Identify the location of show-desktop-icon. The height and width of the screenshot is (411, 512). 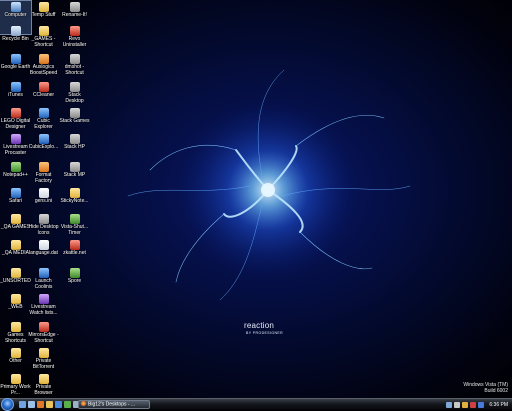
(22, 404).